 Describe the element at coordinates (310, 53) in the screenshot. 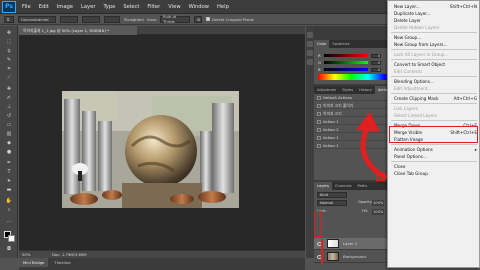

I see `character-icon` at that location.